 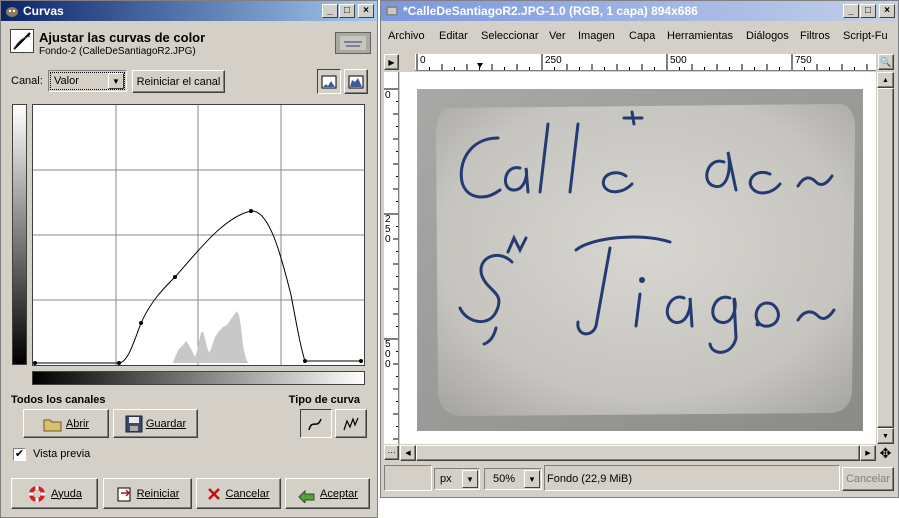 What do you see at coordinates (158, 493) in the screenshot?
I see `reset-label: Reiniciar` at bounding box center [158, 493].